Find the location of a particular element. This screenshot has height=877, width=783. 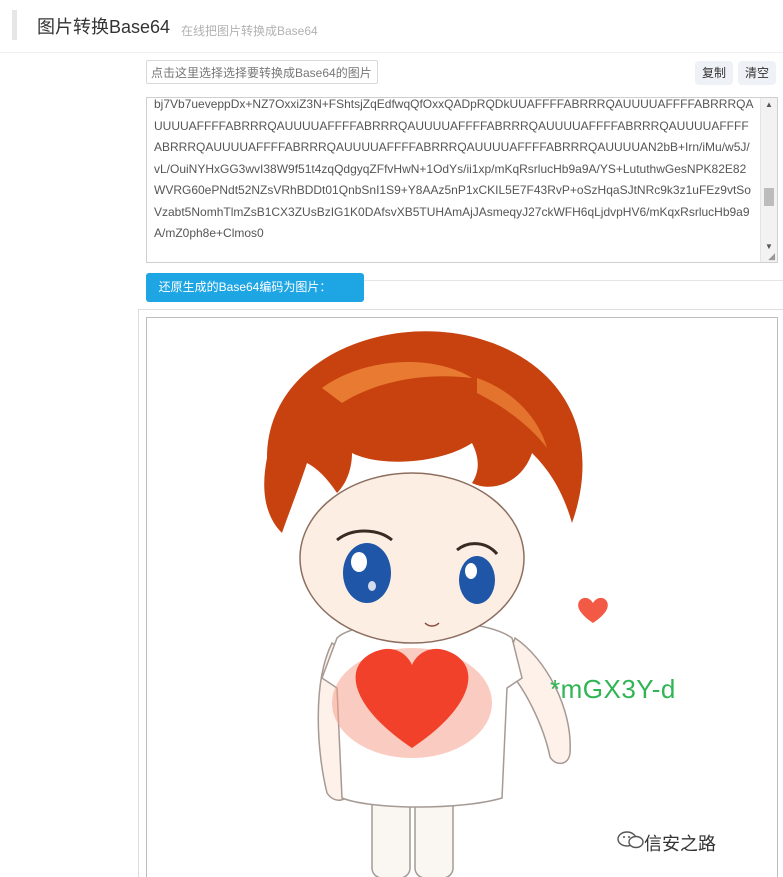

header-accent-bar is located at coordinates (14, 25).